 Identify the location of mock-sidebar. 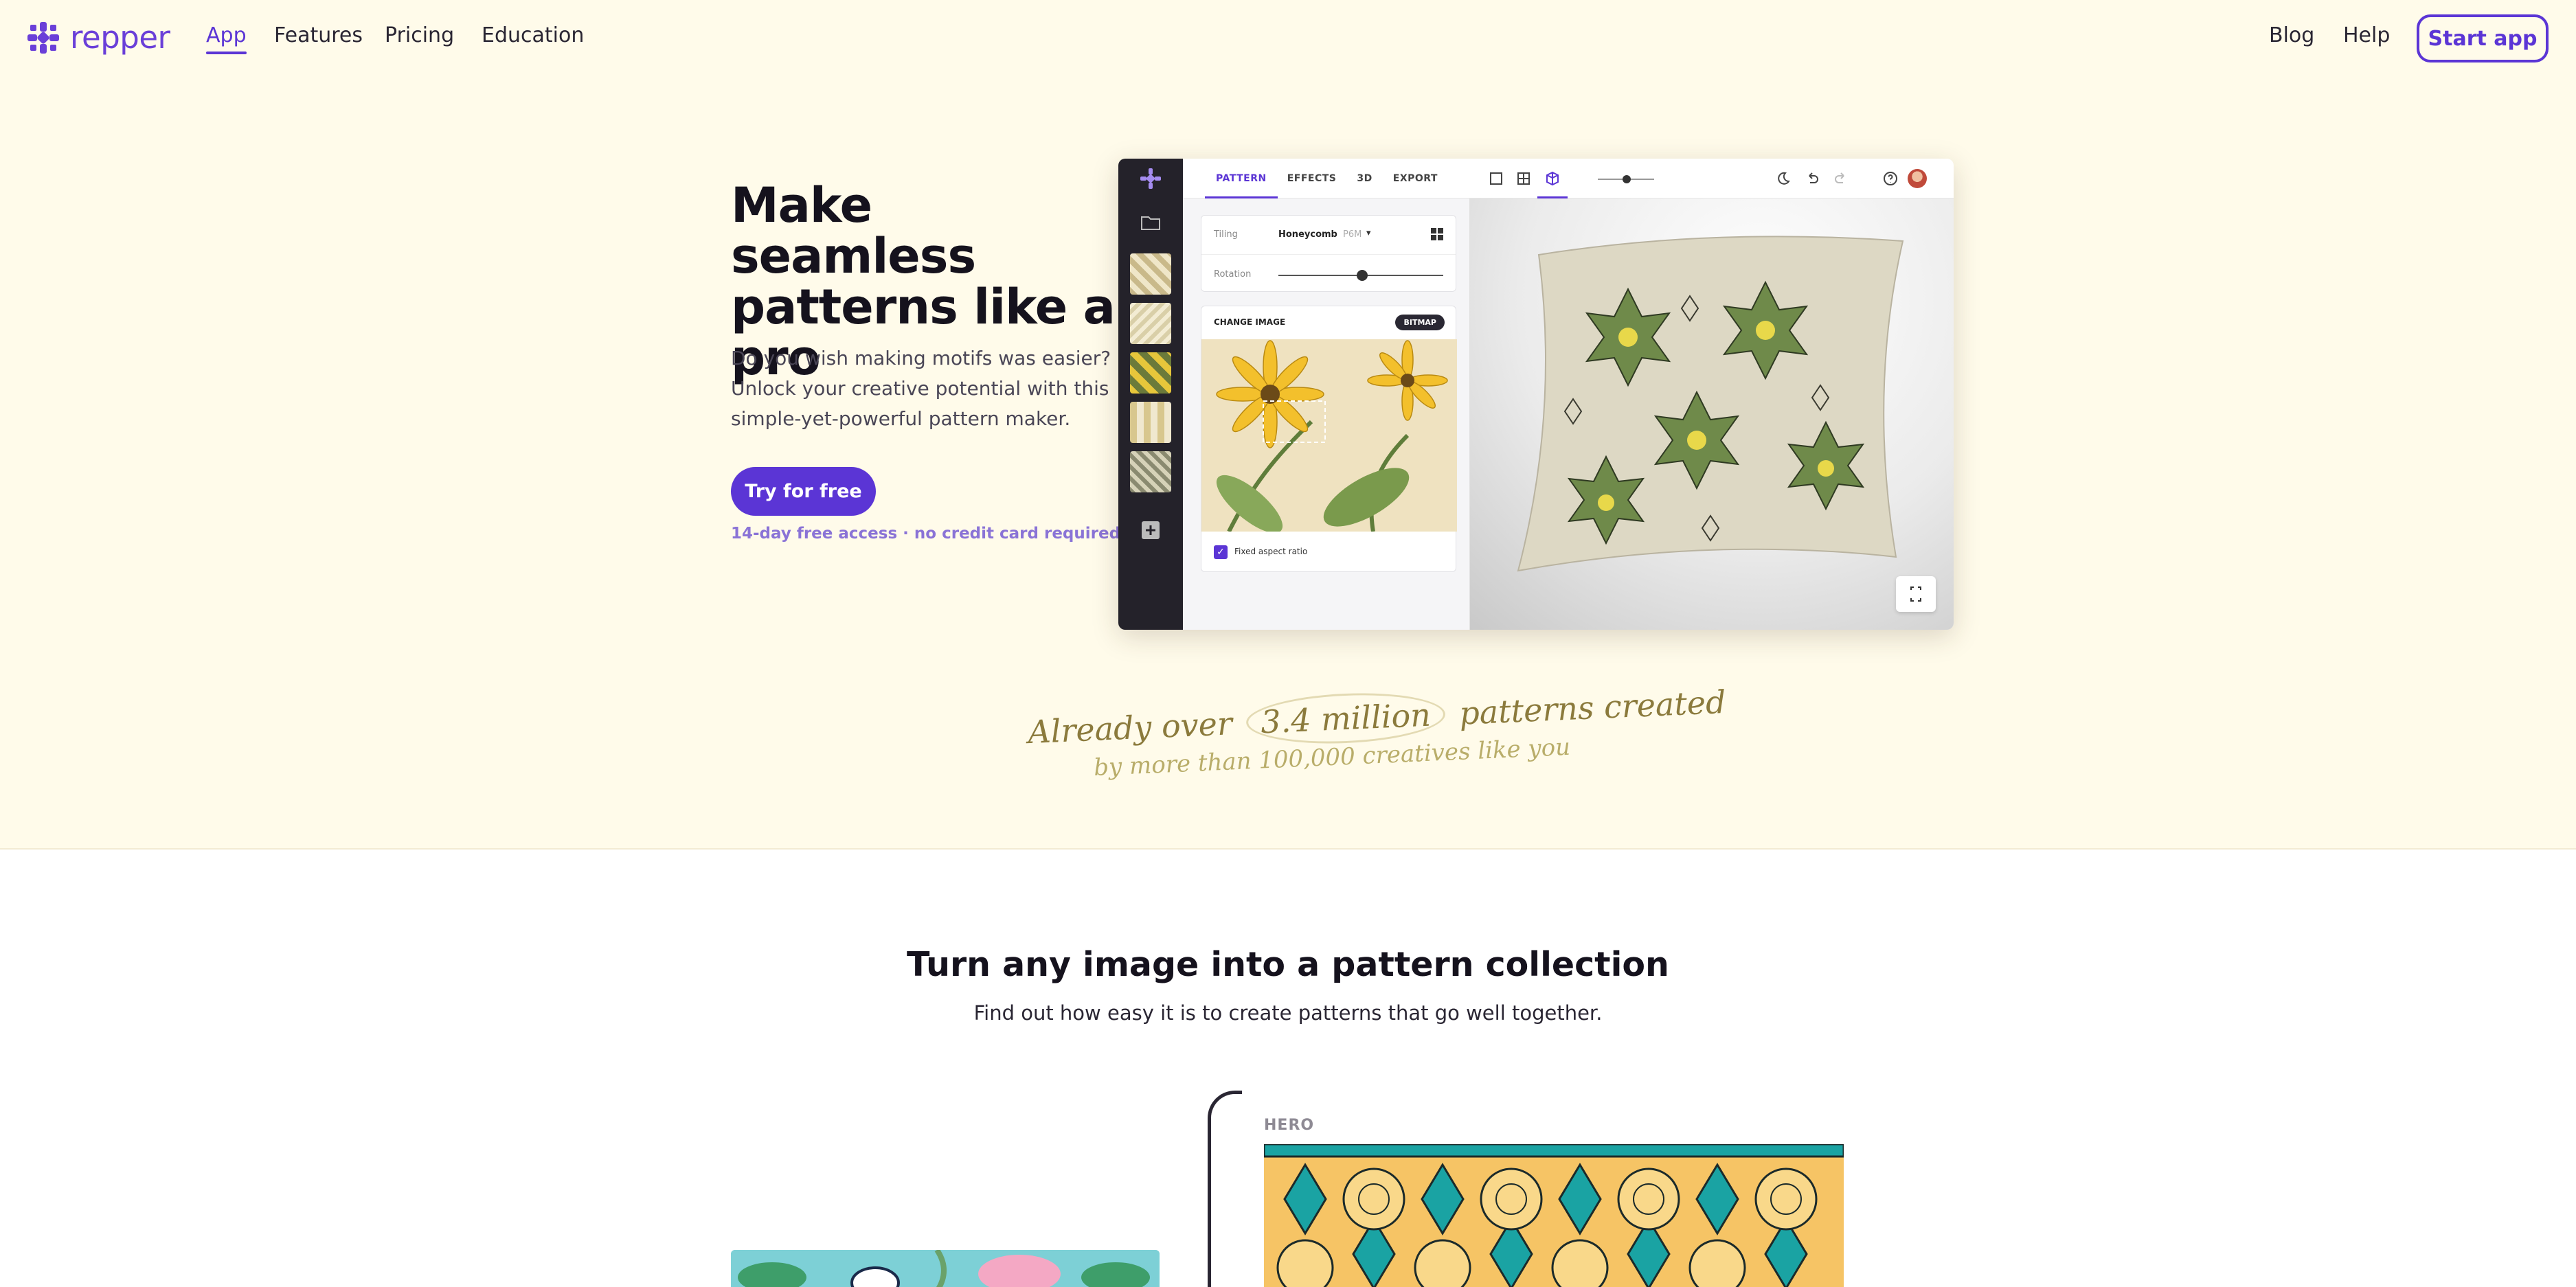
(1150, 394).